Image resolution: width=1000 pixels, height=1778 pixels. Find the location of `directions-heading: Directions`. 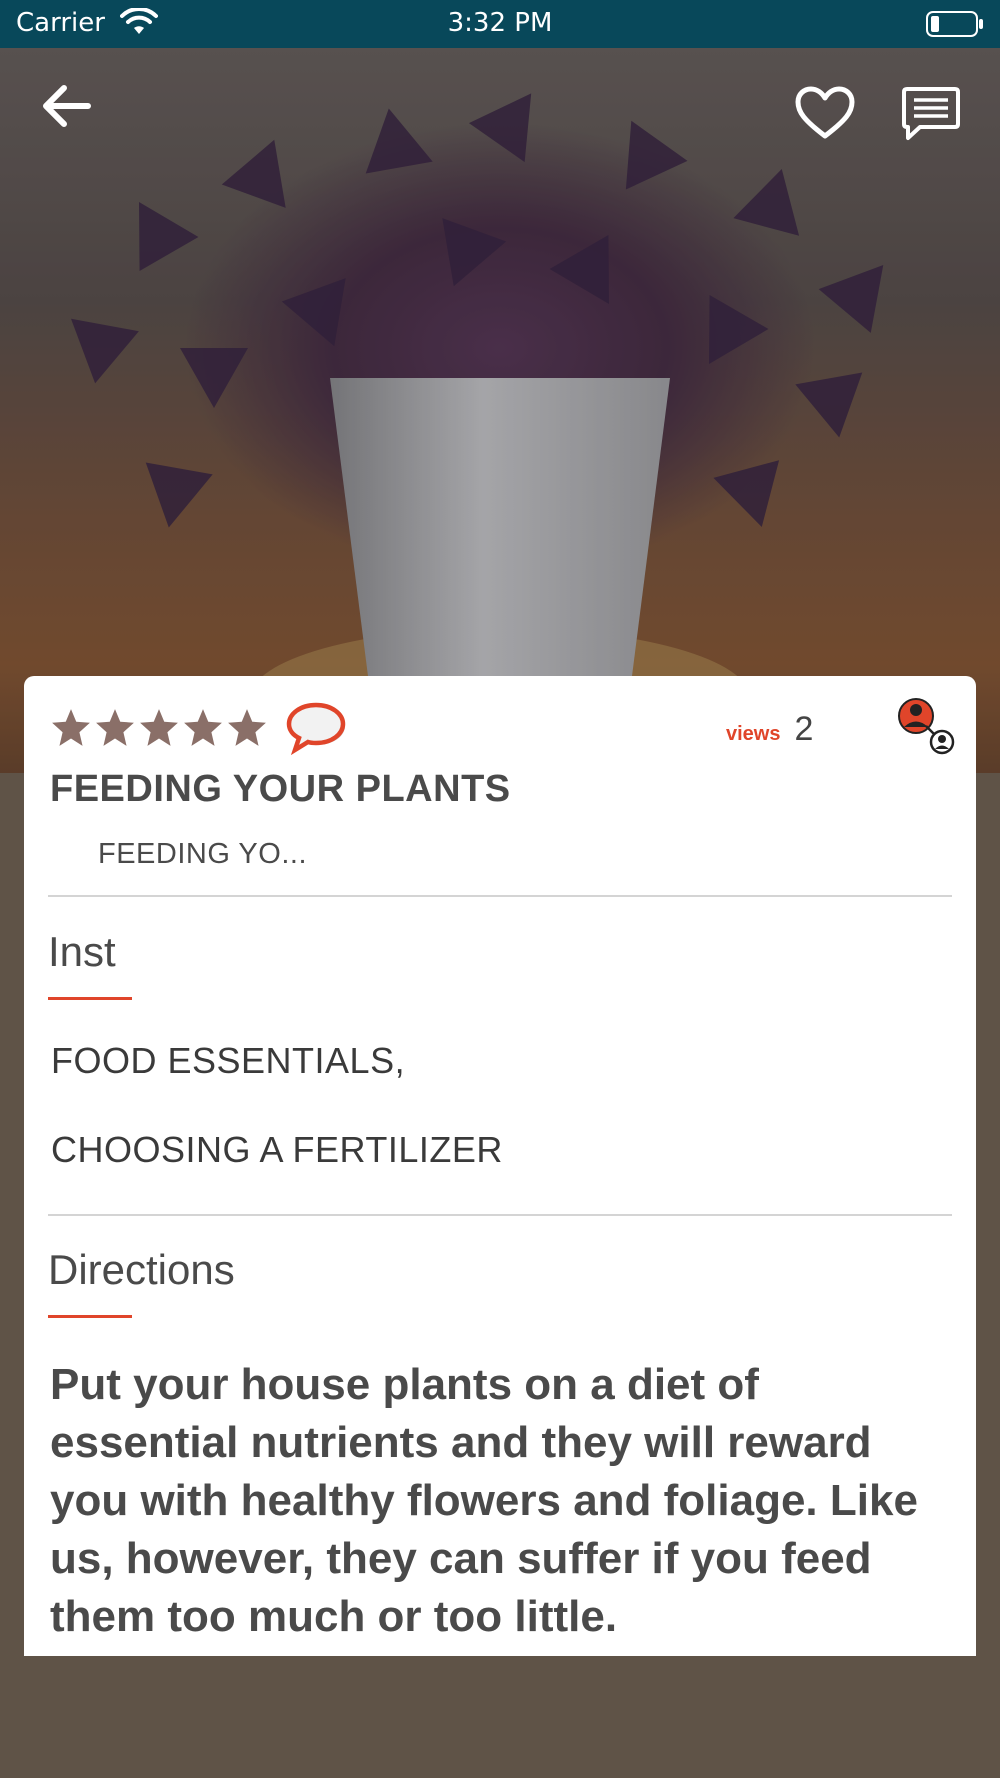

directions-heading: Directions is located at coordinates (141, 1269).